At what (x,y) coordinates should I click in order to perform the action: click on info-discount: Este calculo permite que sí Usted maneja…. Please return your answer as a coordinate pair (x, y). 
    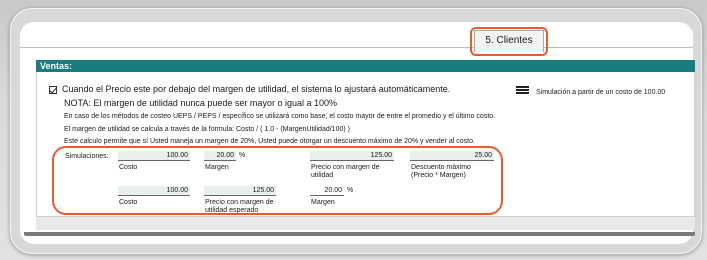
    Looking at the image, I should click on (269, 141).